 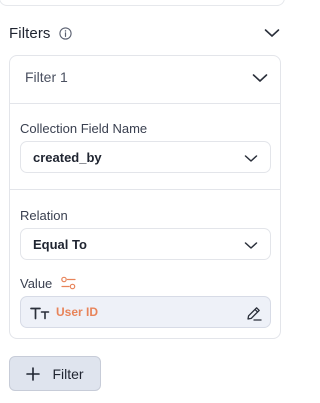 What do you see at coordinates (33, 373) in the screenshot?
I see `plus-icon` at bounding box center [33, 373].